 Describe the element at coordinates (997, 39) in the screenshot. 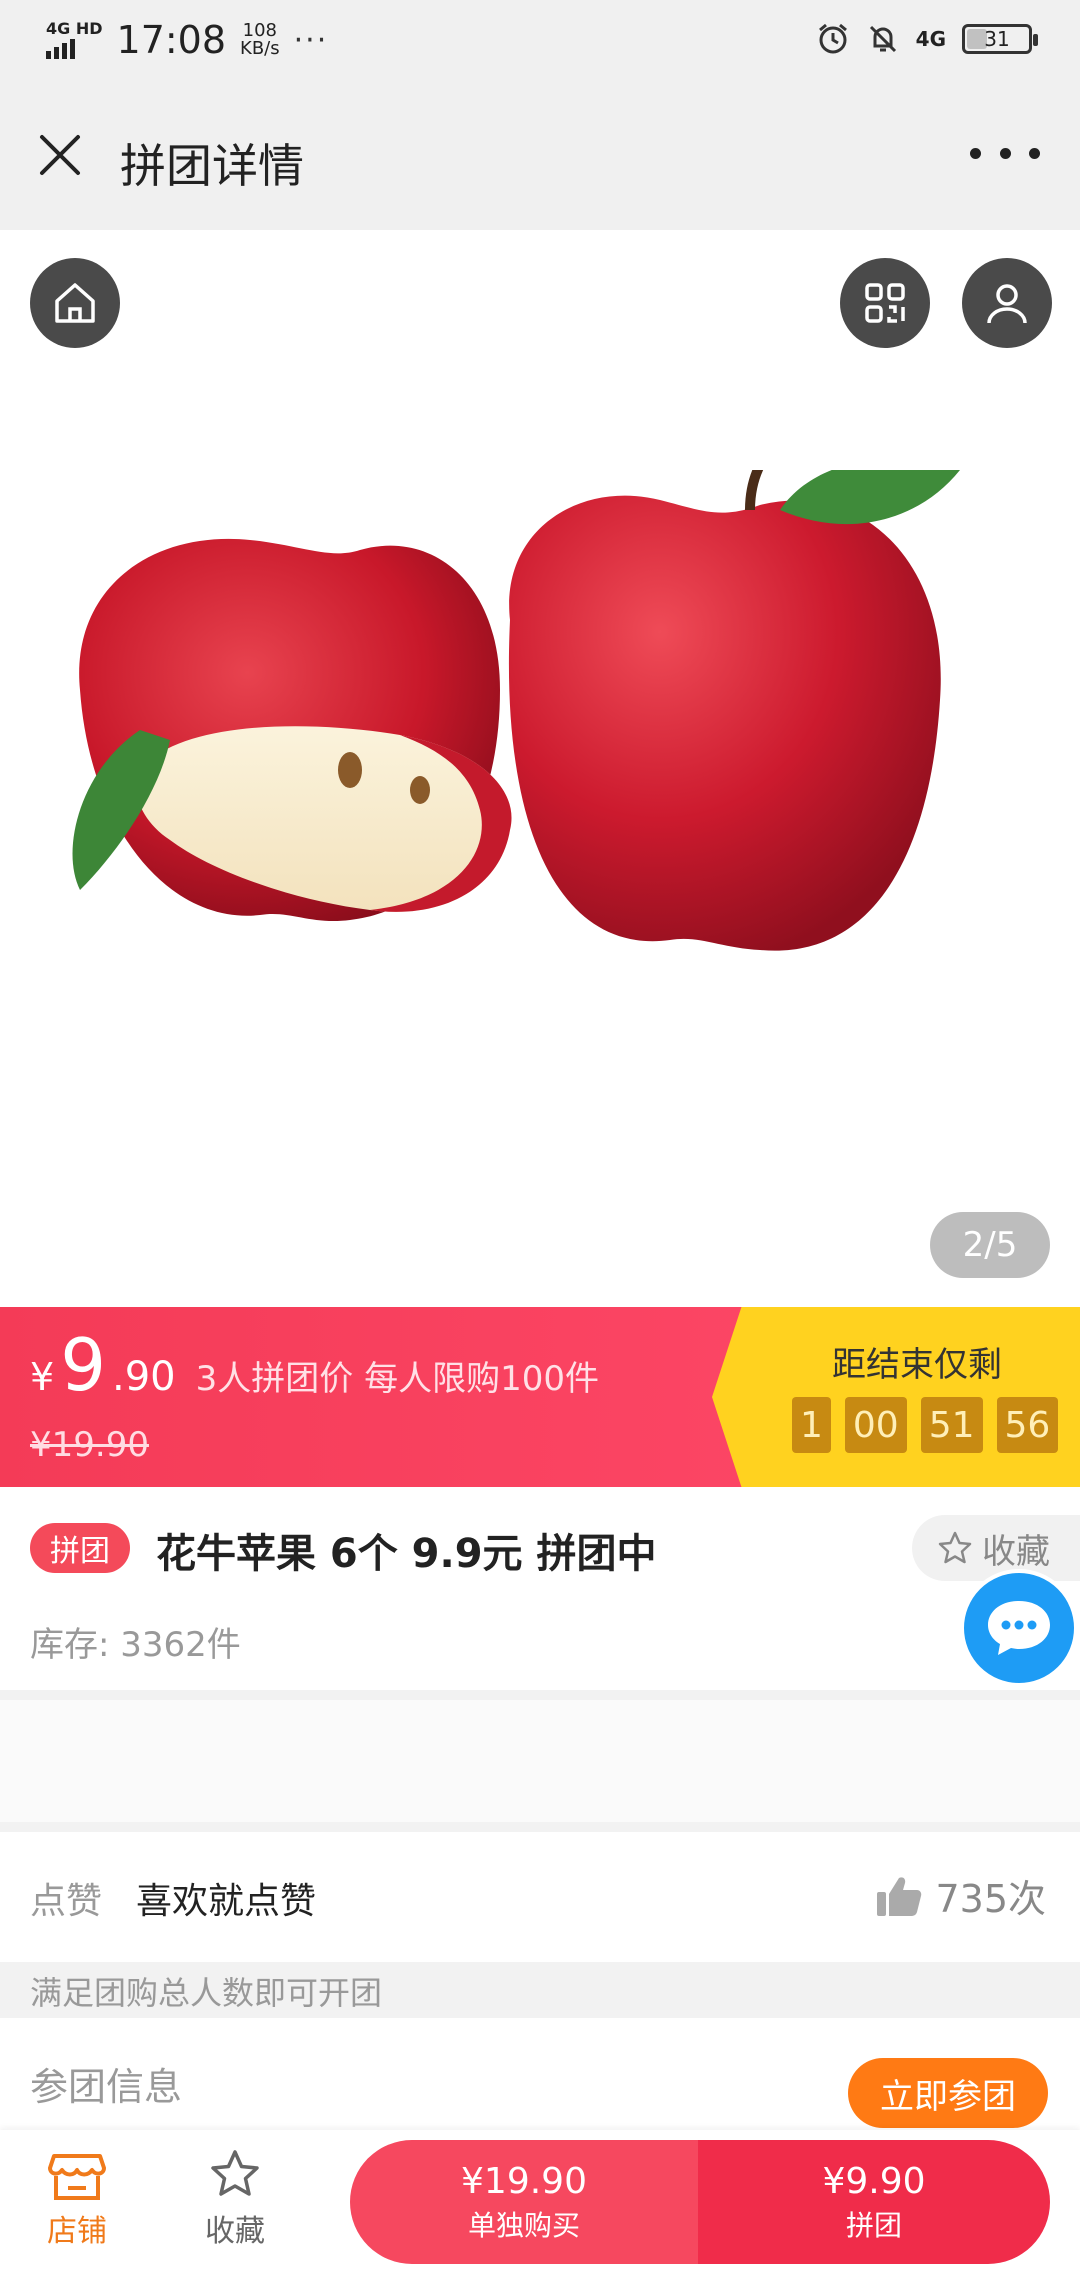

I see `battery-level: 31` at that location.